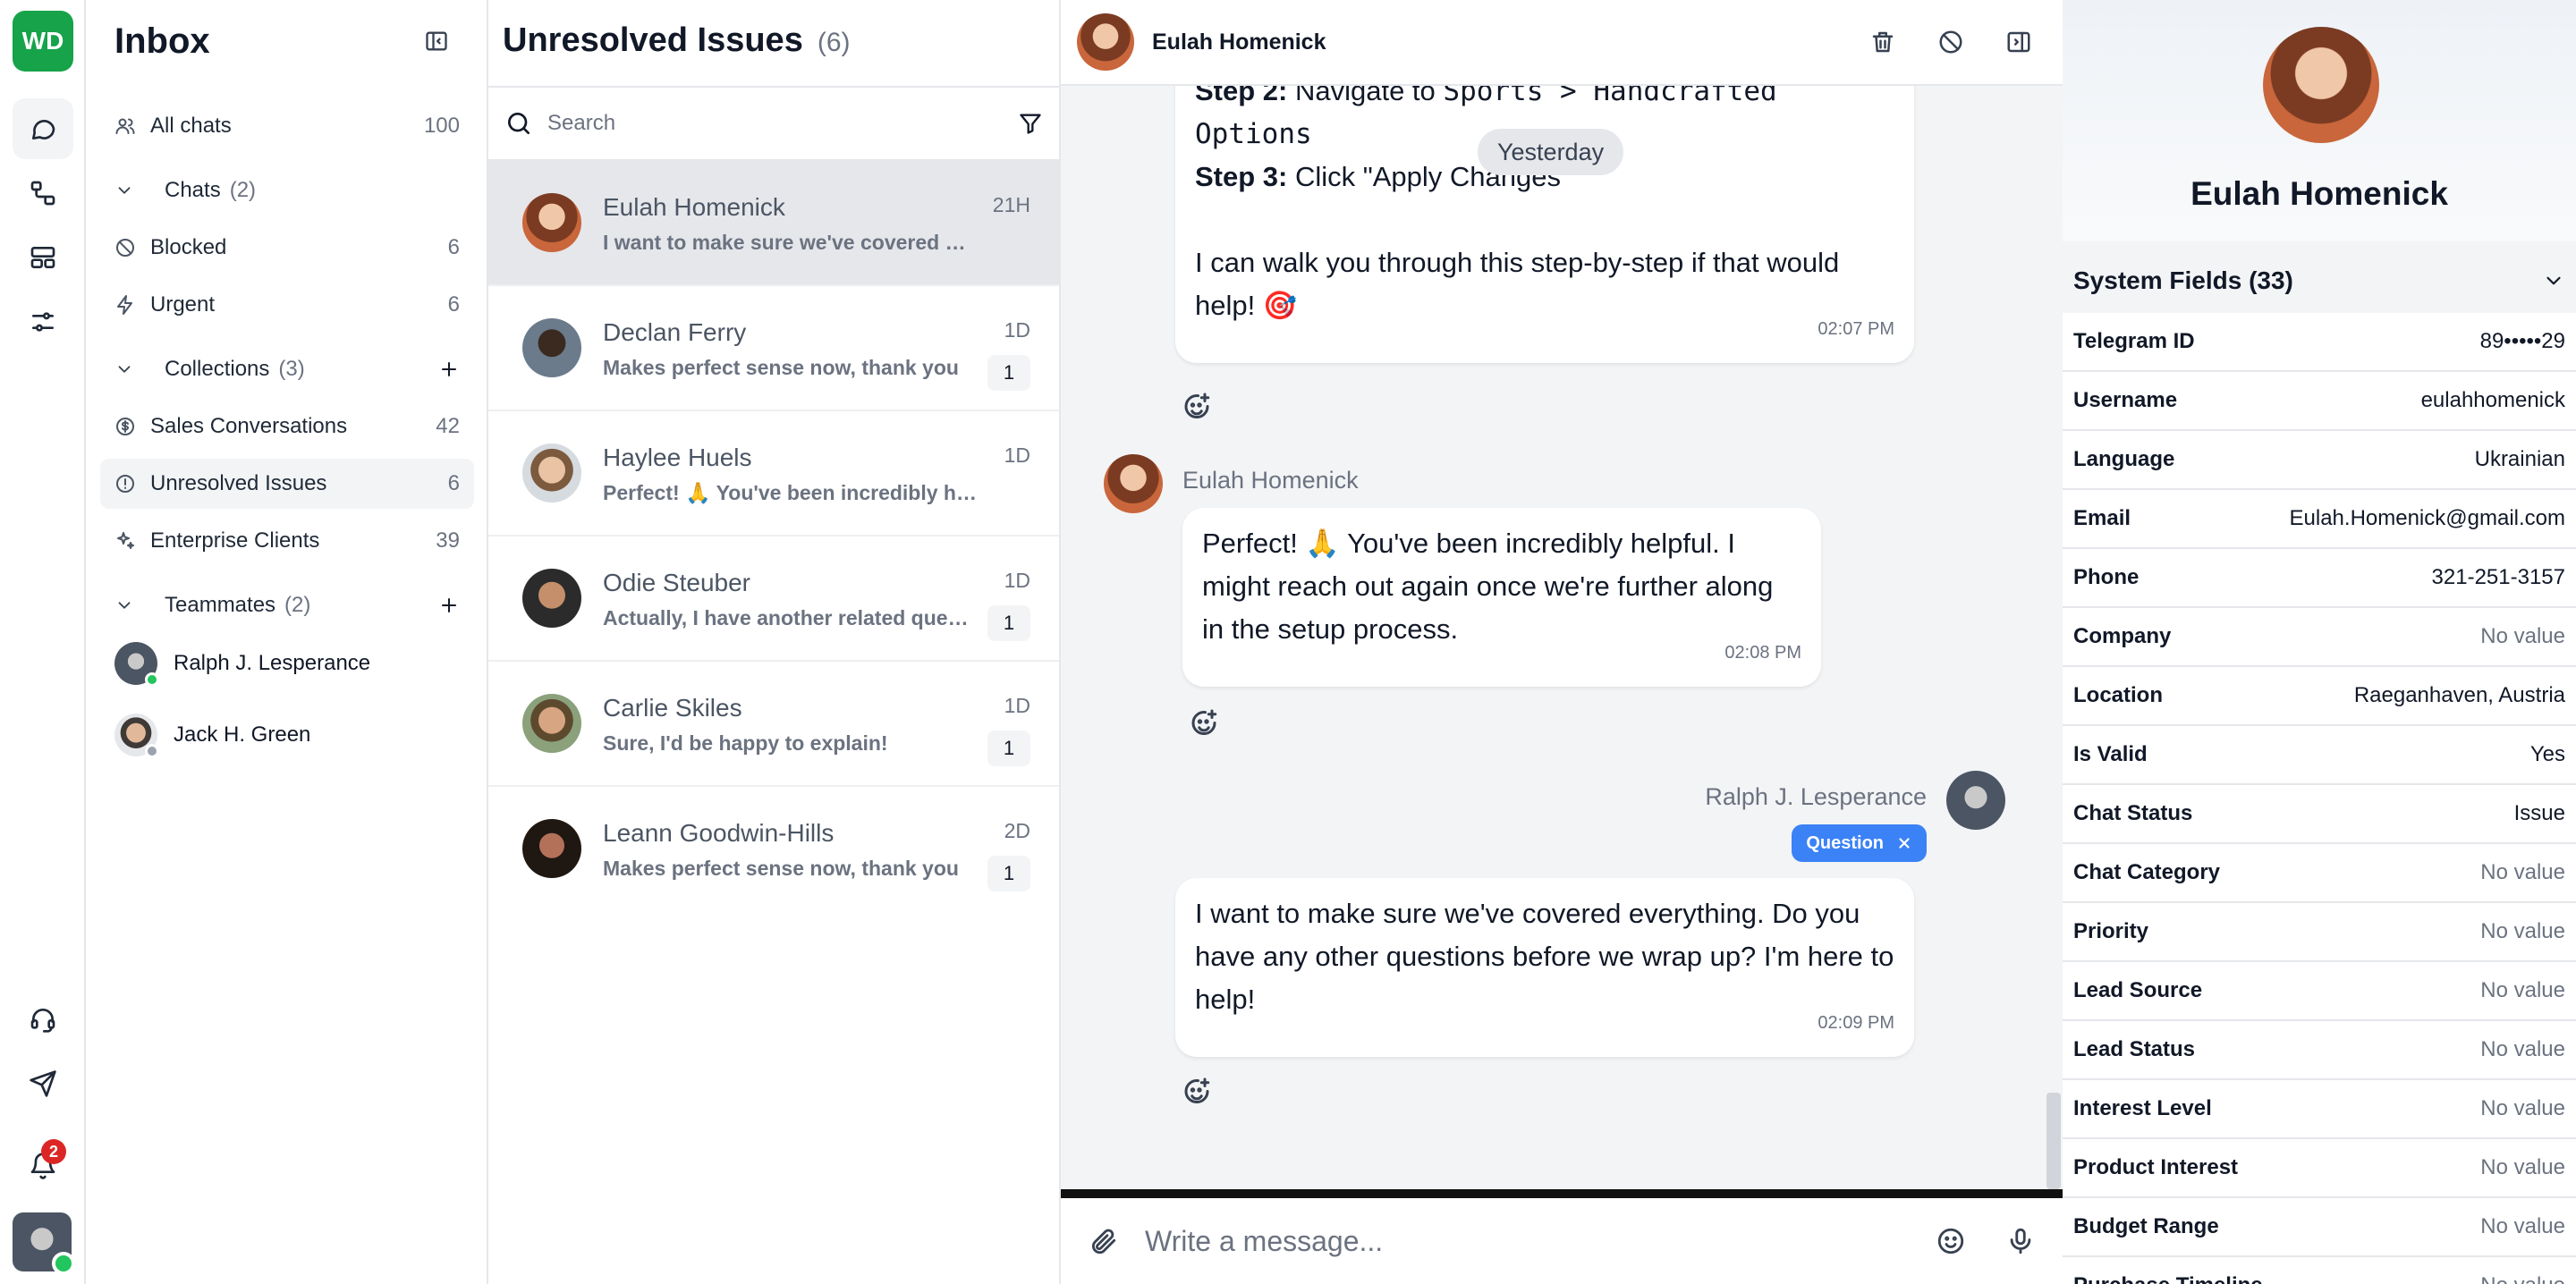 The width and height of the screenshot is (2576, 1284). Describe the element at coordinates (2319, 1169) in the screenshot. I see `field-row: Product Interest No value` at that location.